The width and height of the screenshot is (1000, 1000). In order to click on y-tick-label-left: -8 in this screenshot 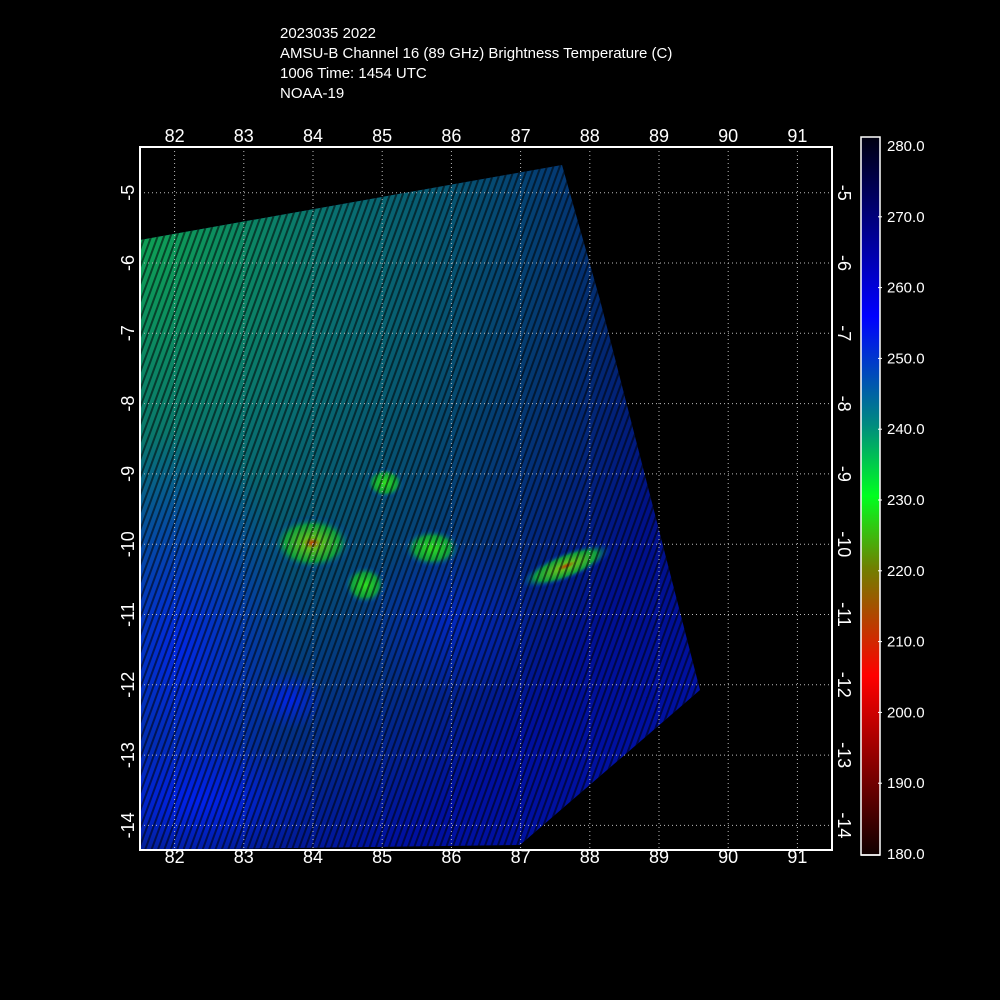, I will do `click(128, 404)`.